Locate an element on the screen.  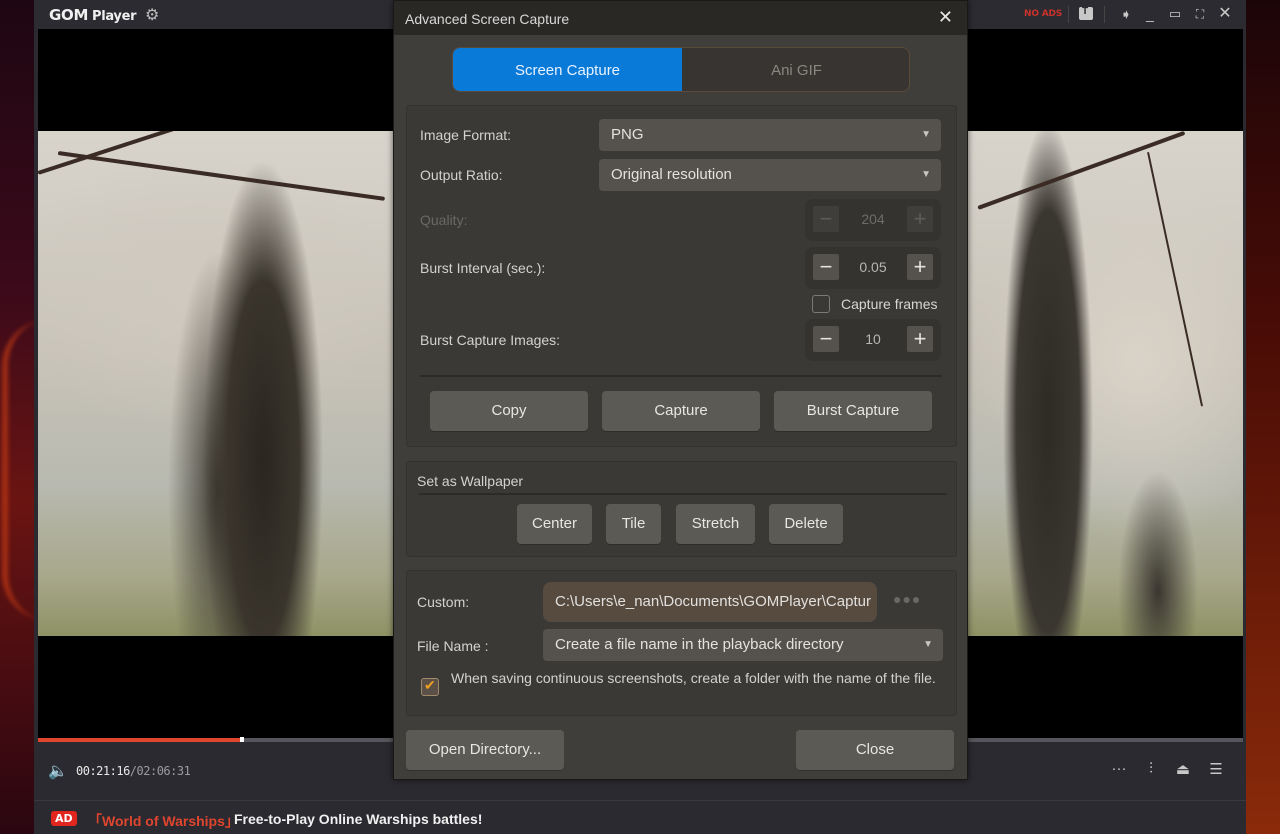
ad-text: Free-to-Play Online Warships battles! is located at coordinates (358, 819).